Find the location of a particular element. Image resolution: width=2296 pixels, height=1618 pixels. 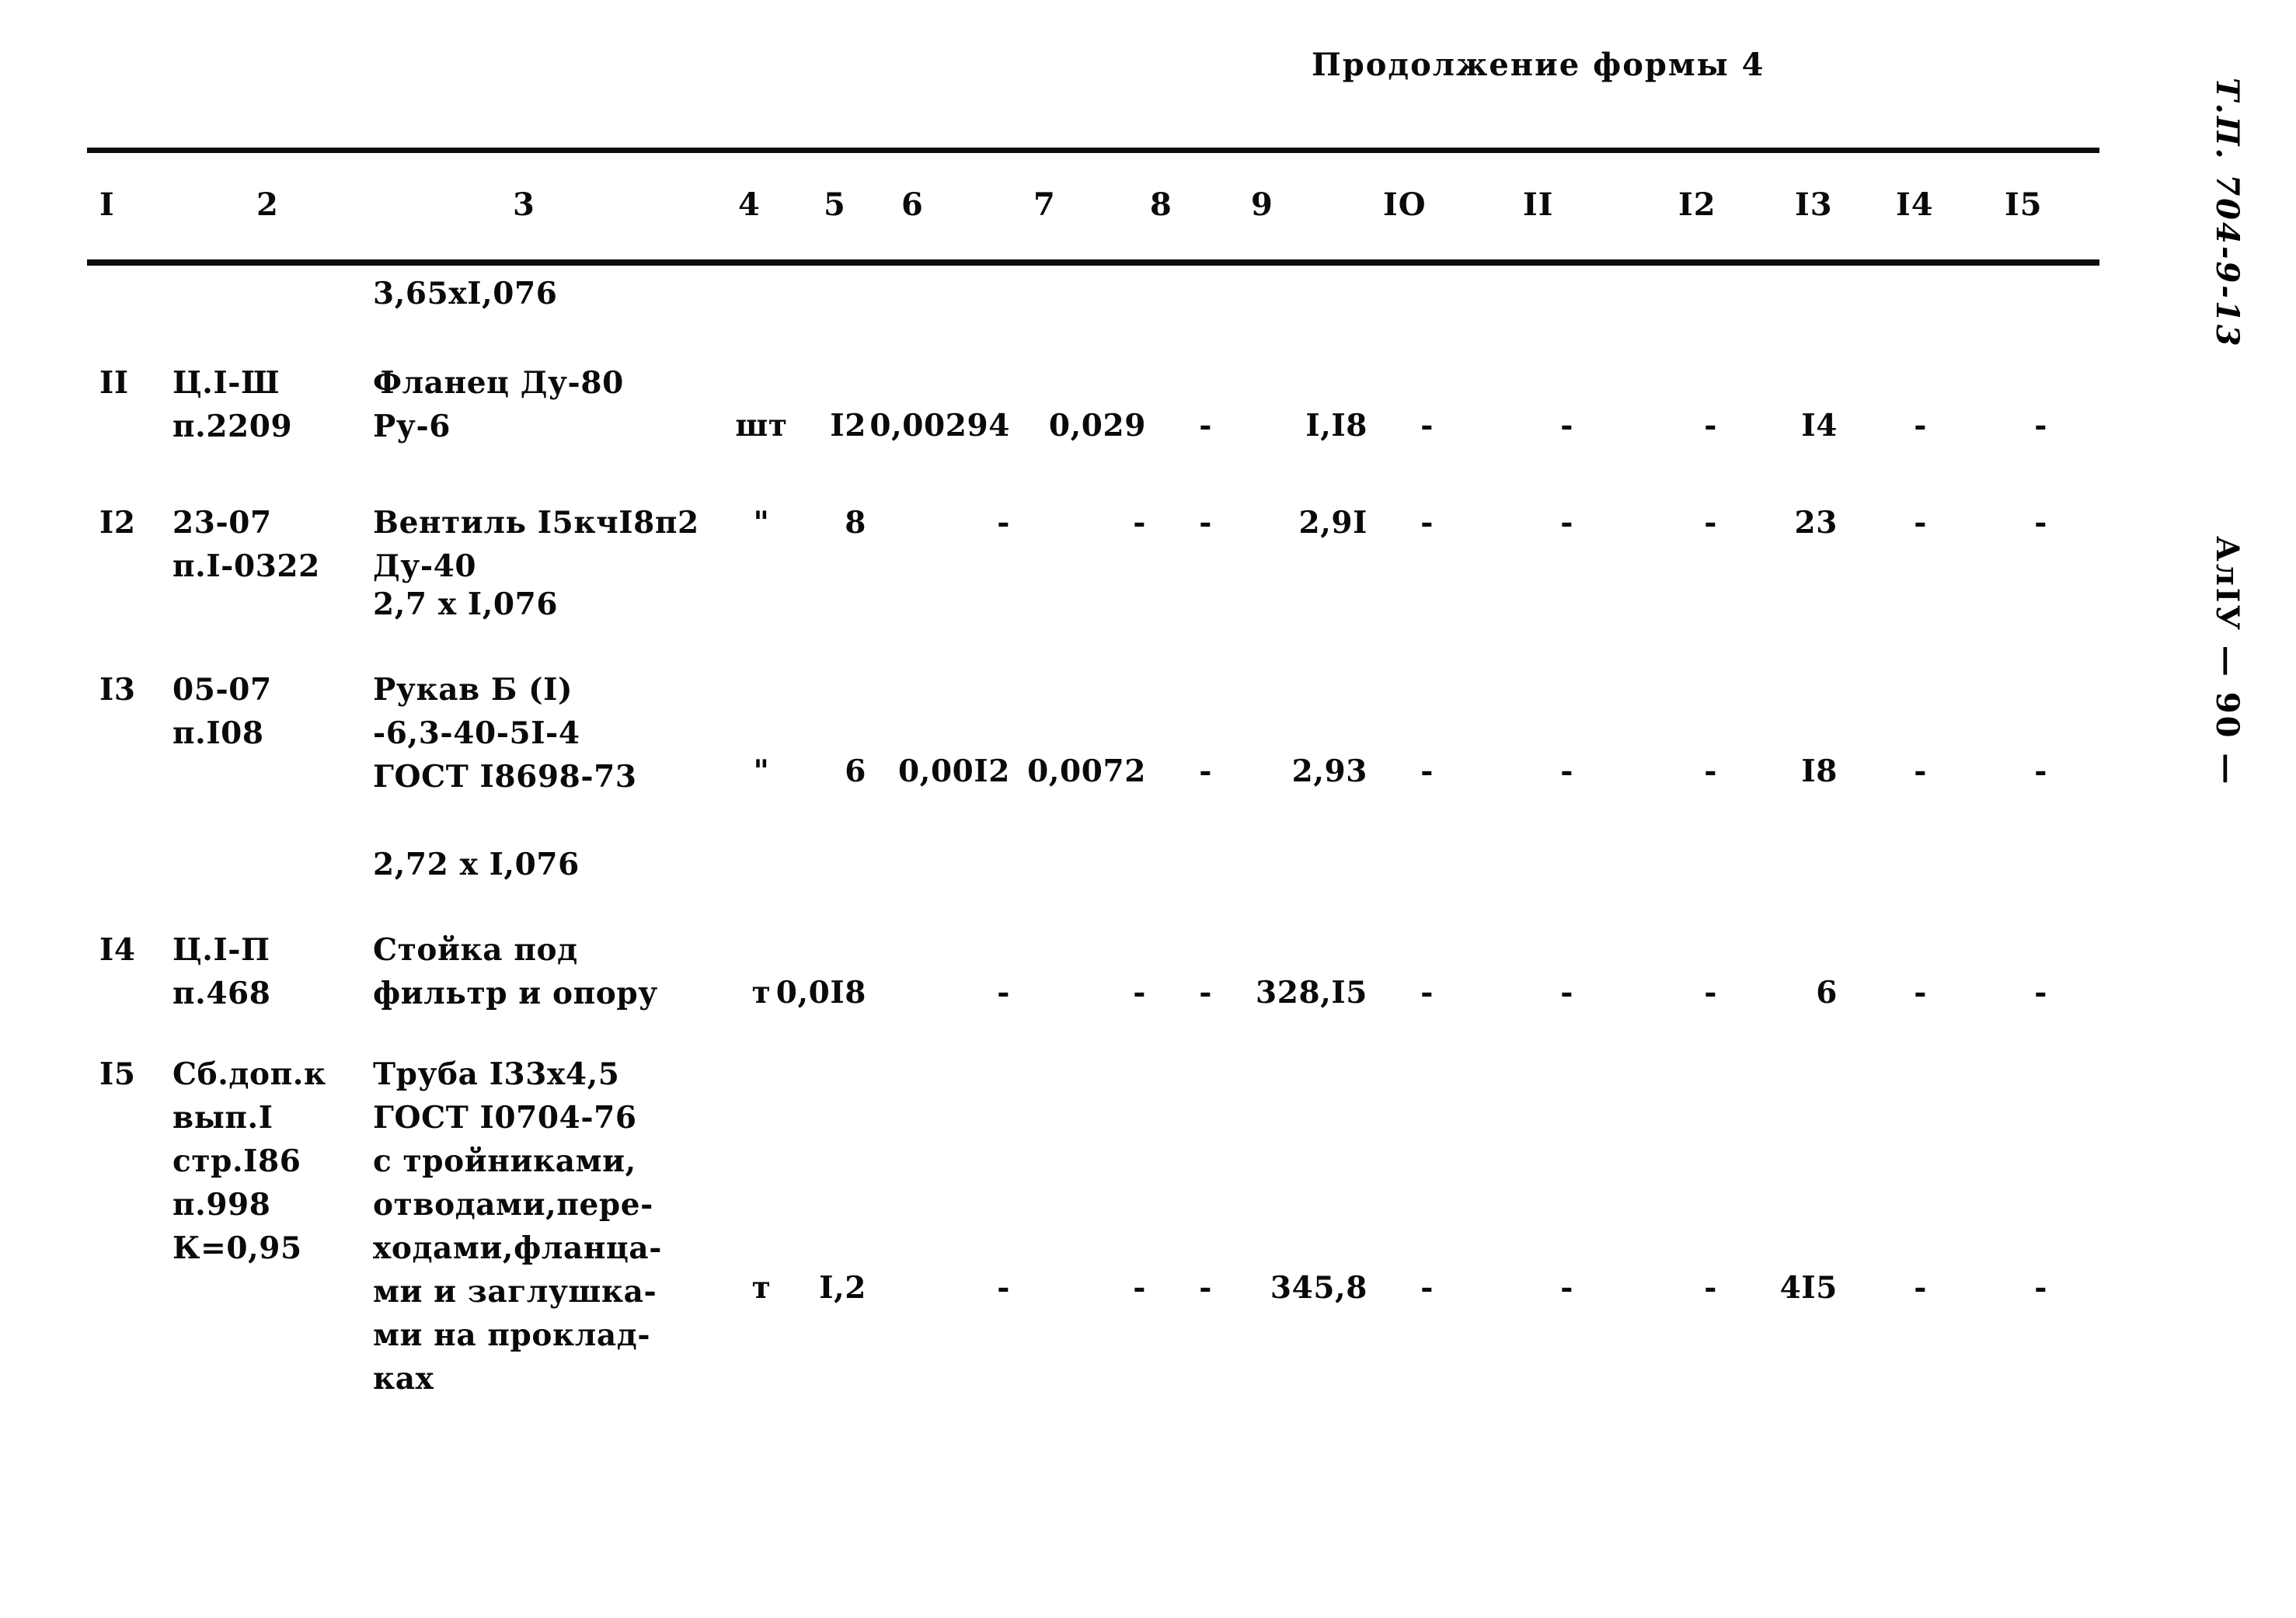

cell-item-number: I4 is located at coordinates (117, 950).